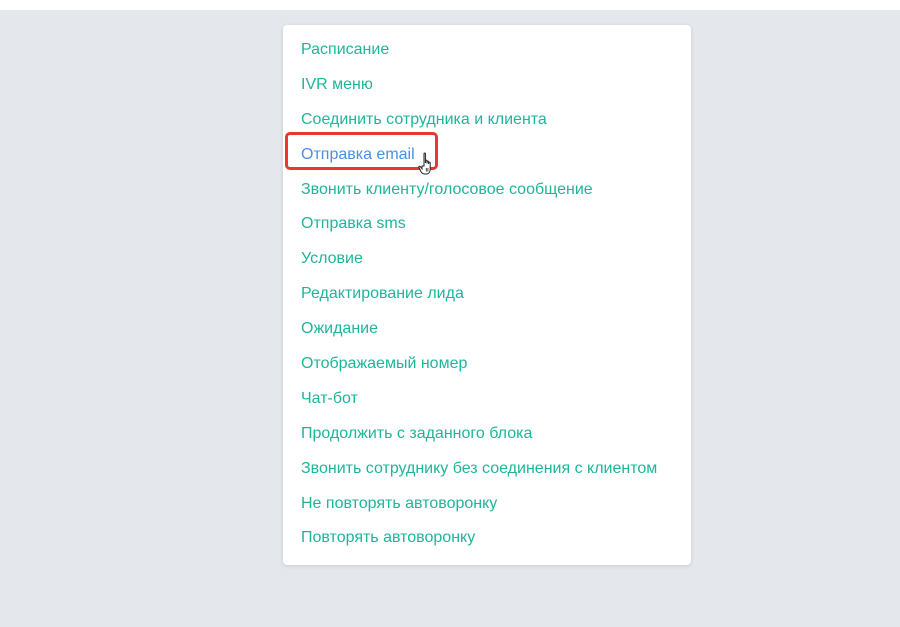 The width and height of the screenshot is (900, 627). Describe the element at coordinates (487, 538) in the screenshot. I see `menu-item-repeat-funnel: Повторять автоворонку` at that location.